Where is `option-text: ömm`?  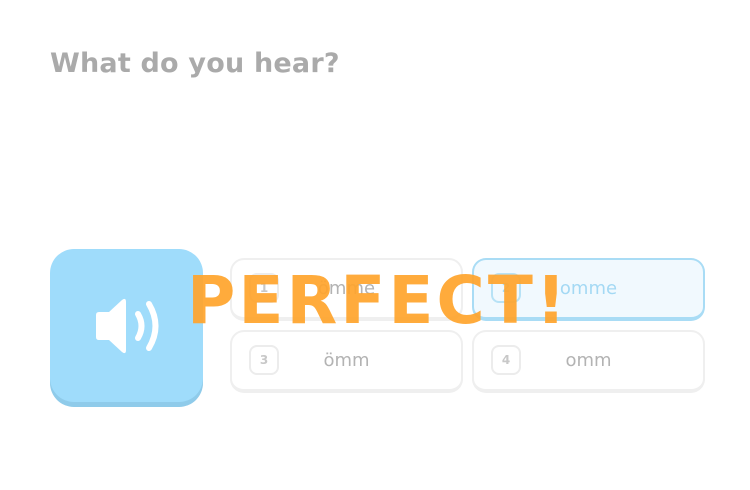 option-text: ömm is located at coordinates (346, 360).